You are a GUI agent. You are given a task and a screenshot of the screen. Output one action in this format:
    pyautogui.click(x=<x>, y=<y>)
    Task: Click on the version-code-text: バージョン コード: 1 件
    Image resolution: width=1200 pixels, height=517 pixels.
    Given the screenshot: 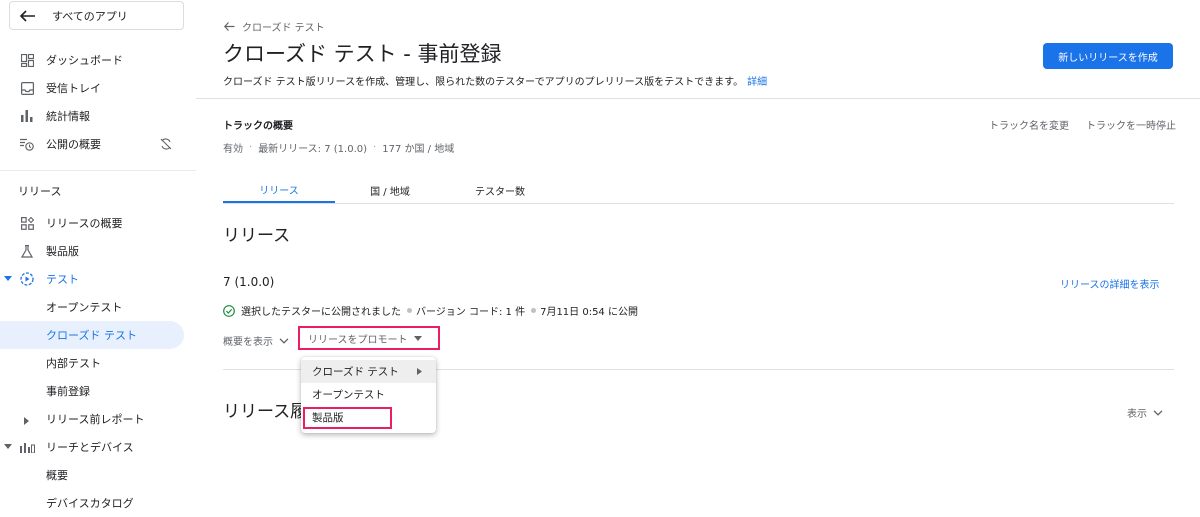 What is the action you would take?
    pyautogui.click(x=471, y=312)
    